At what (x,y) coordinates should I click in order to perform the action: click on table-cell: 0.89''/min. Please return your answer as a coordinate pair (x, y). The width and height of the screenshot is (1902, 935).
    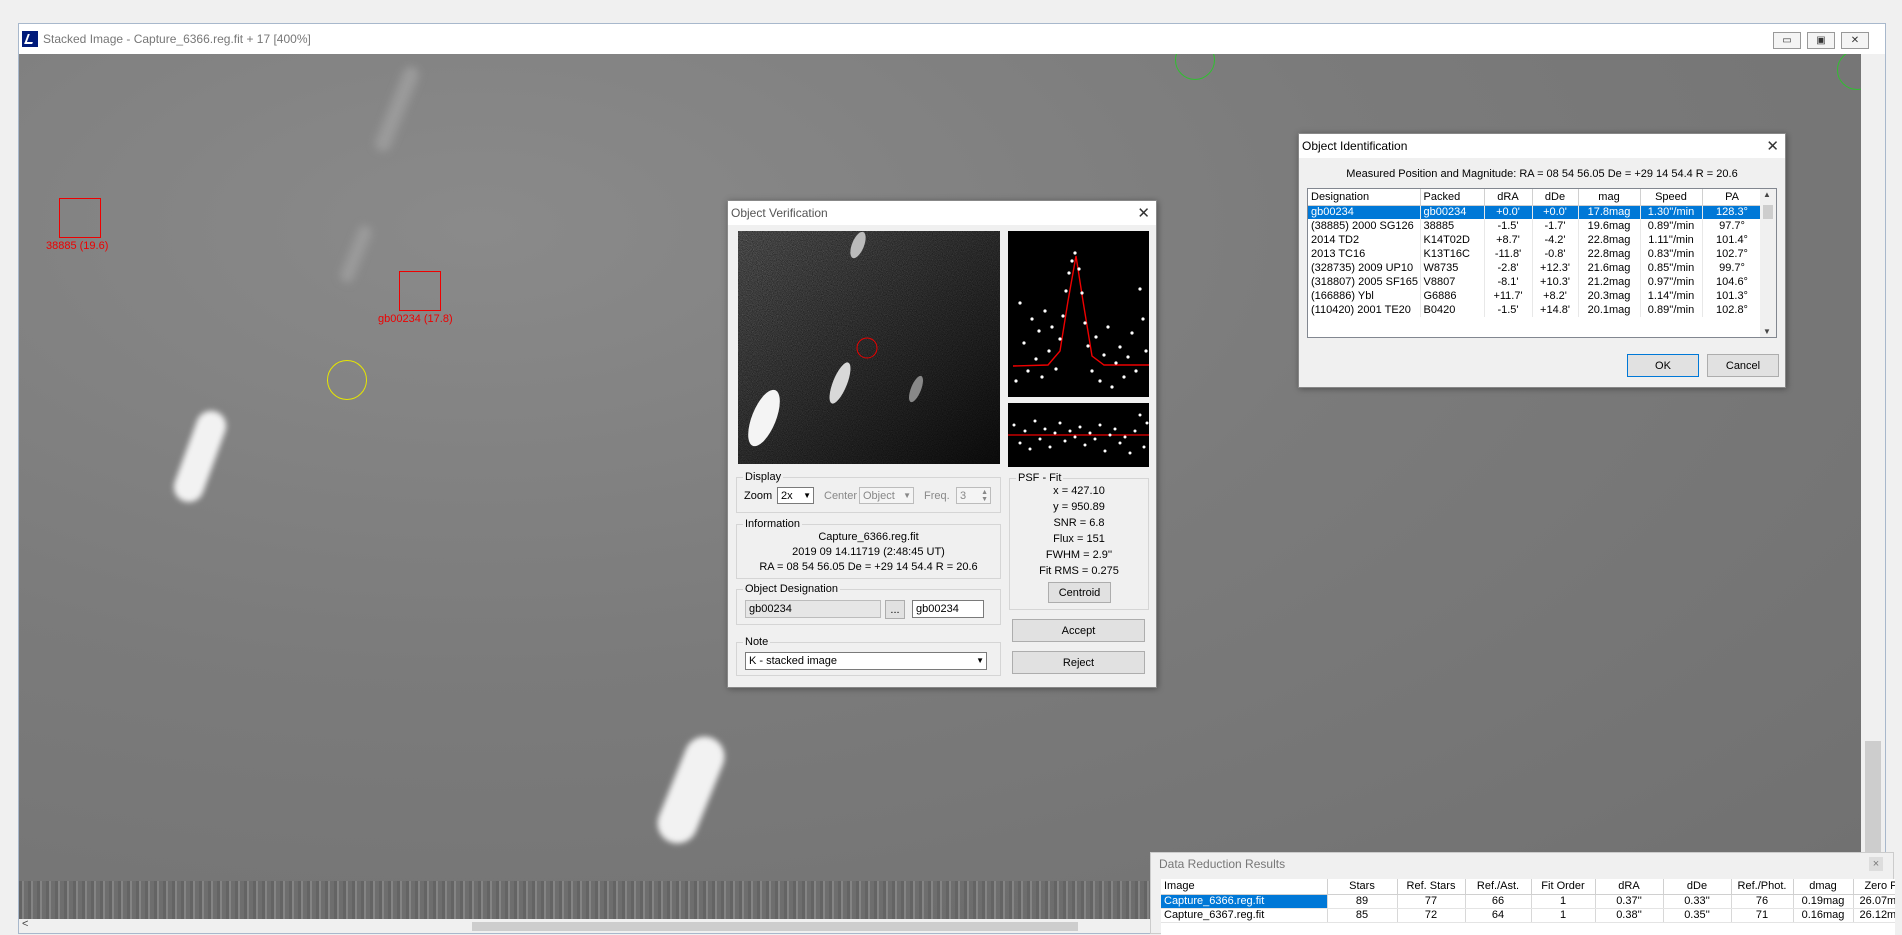
    Looking at the image, I should click on (1671, 310).